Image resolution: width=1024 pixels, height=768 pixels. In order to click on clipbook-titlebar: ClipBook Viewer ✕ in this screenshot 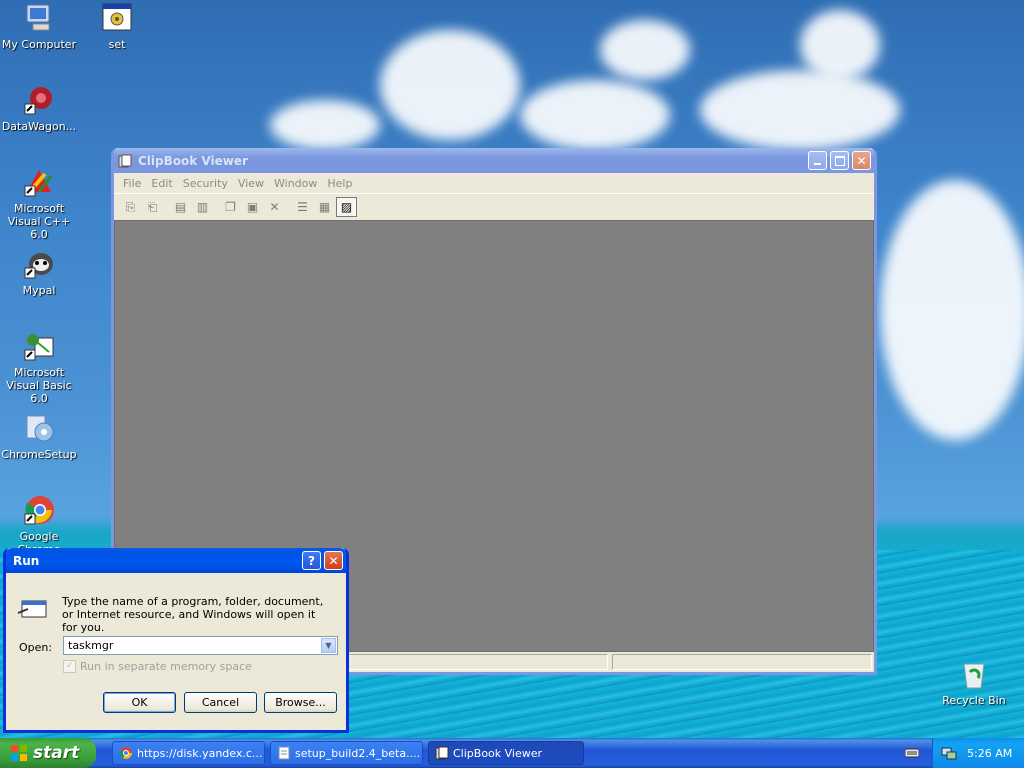, I will do `click(494, 160)`.